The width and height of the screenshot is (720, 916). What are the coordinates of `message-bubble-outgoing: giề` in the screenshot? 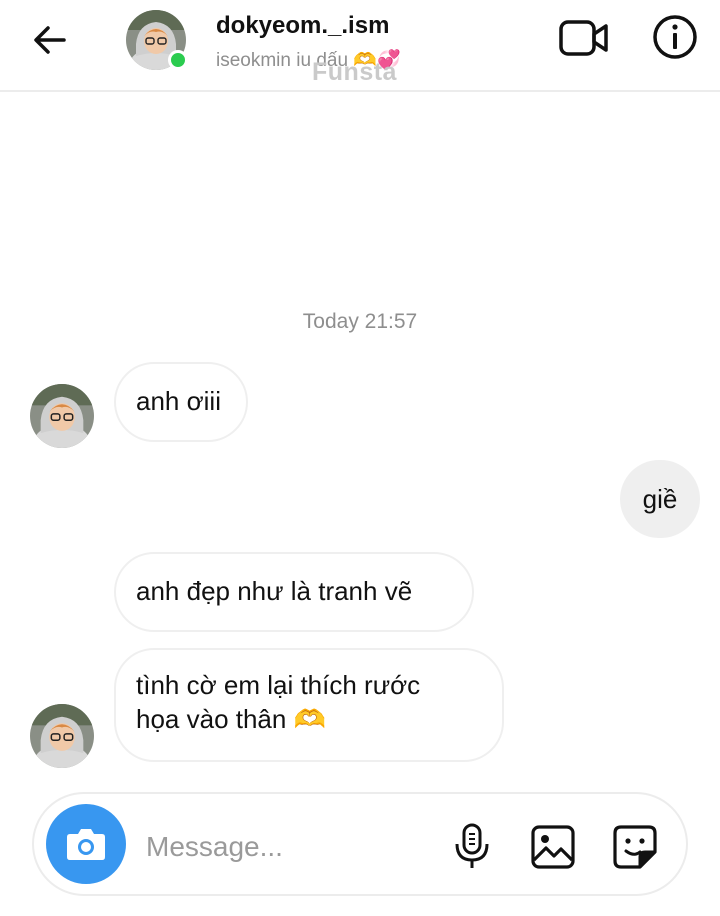 It's located at (660, 499).